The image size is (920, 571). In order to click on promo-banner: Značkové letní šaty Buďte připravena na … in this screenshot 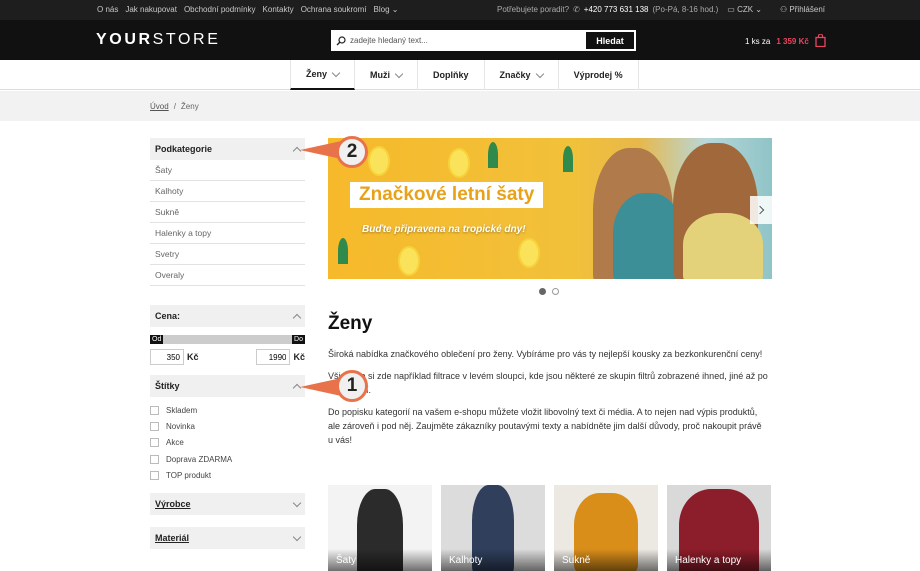, I will do `click(550, 208)`.